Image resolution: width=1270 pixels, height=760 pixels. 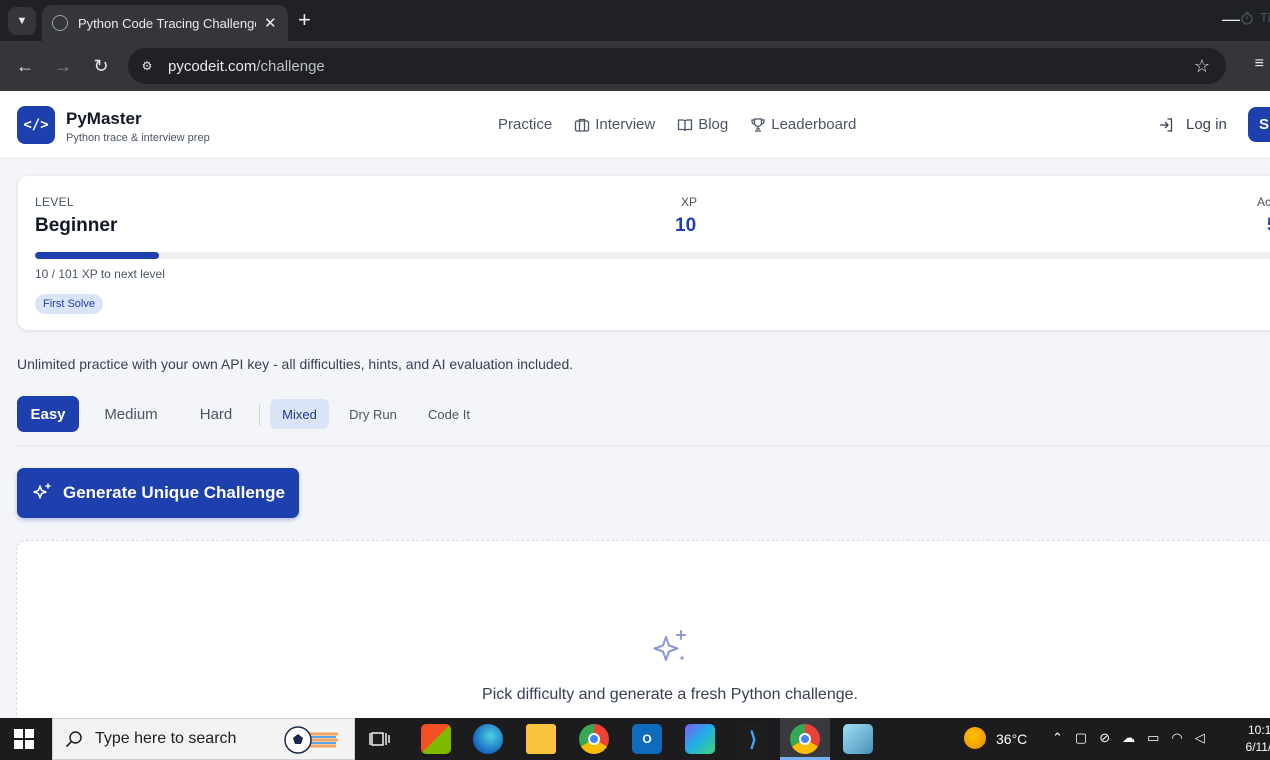 What do you see at coordinates (1192, 124) in the screenshot?
I see `login-link: Log in` at bounding box center [1192, 124].